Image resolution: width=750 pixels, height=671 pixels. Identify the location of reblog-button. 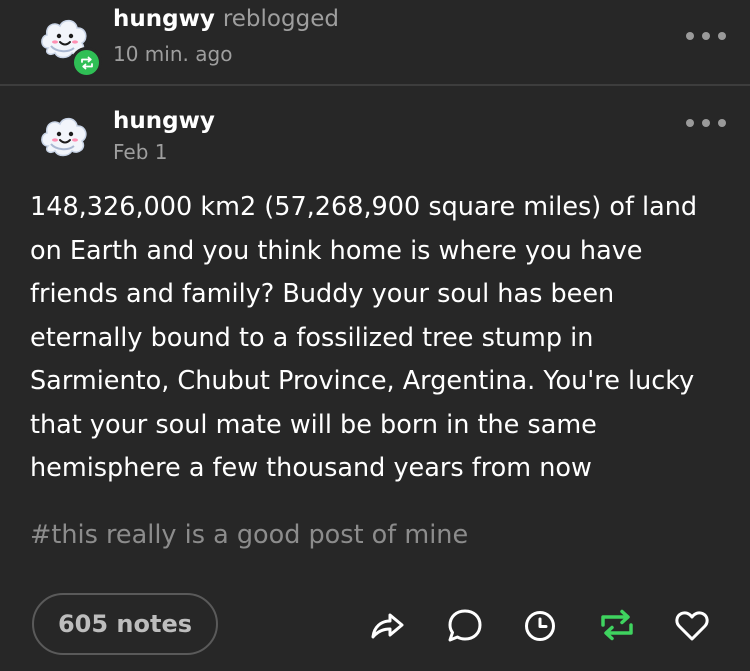
(617, 625).